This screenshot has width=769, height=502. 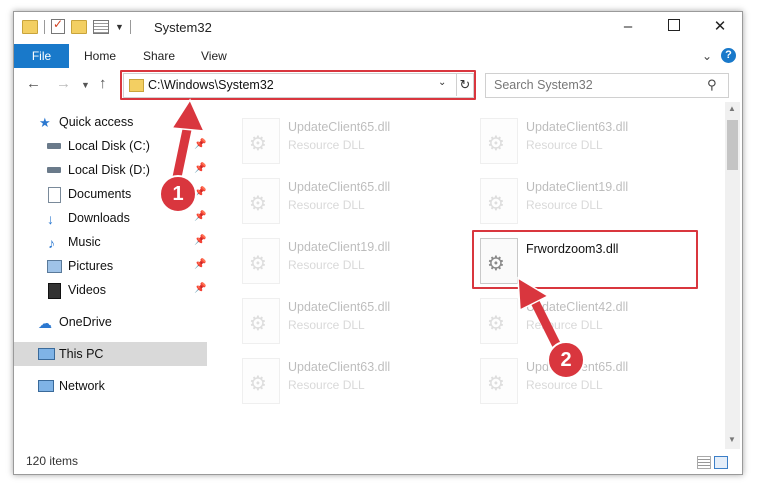 What do you see at coordinates (178, 194) in the screenshot?
I see `step-1-badge: 1` at bounding box center [178, 194].